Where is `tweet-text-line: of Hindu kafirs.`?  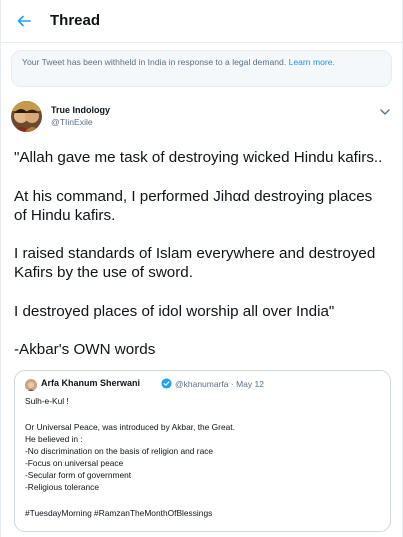 tweet-text-line: of Hindu kafirs. is located at coordinates (65, 215).